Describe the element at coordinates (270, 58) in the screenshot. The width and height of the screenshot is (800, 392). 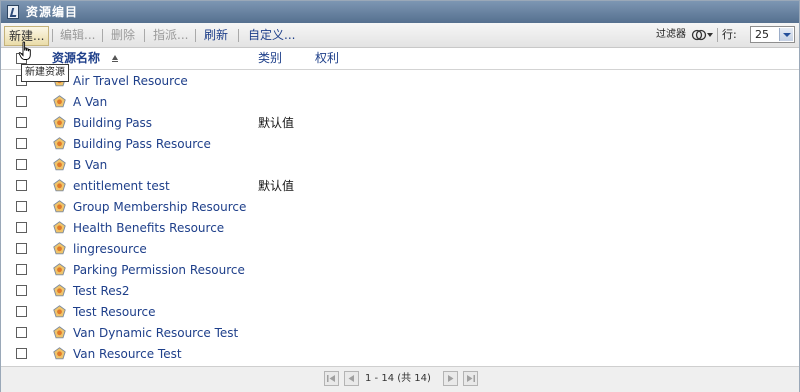
I see `column-header-category: 类别` at that location.